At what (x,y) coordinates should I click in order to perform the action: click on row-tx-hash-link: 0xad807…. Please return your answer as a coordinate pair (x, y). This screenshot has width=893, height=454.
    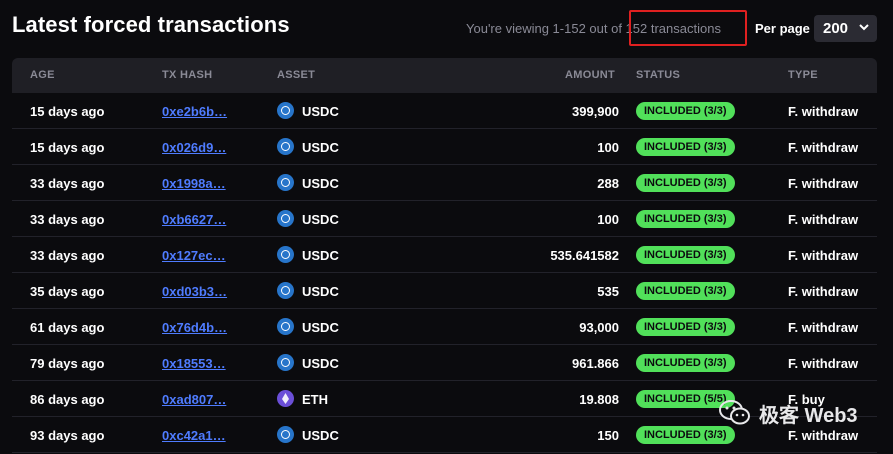
    Looking at the image, I should click on (194, 399).